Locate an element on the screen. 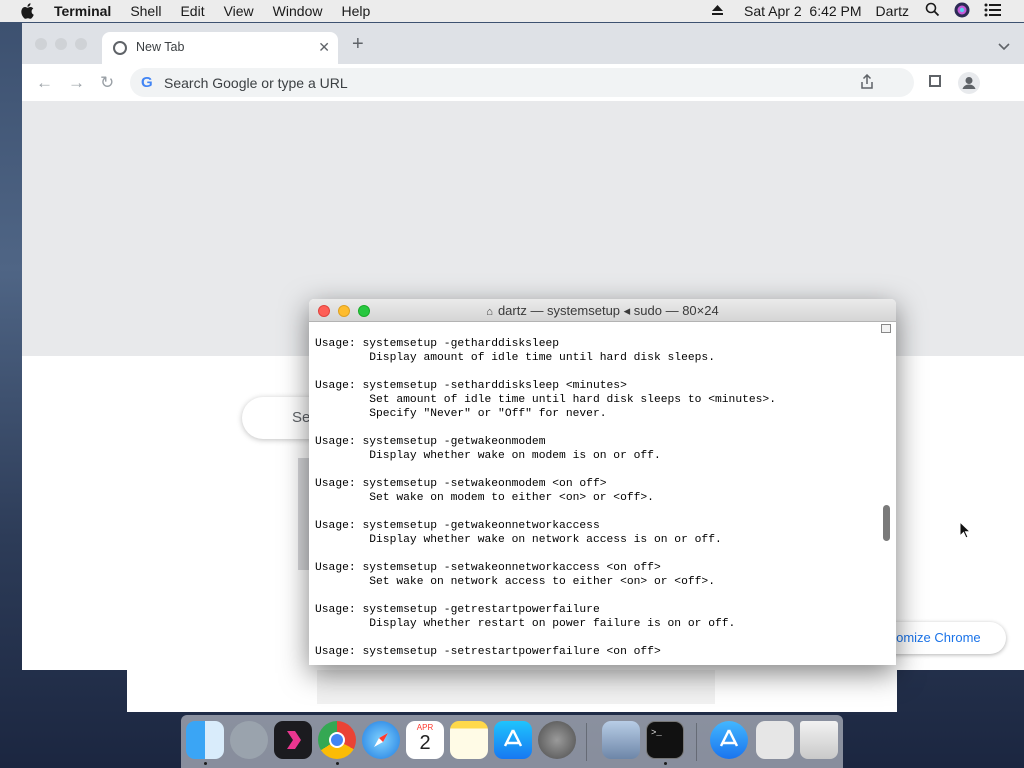 The width and height of the screenshot is (1024, 768). tab-strip: New Tab ✕ + is located at coordinates (523, 43).